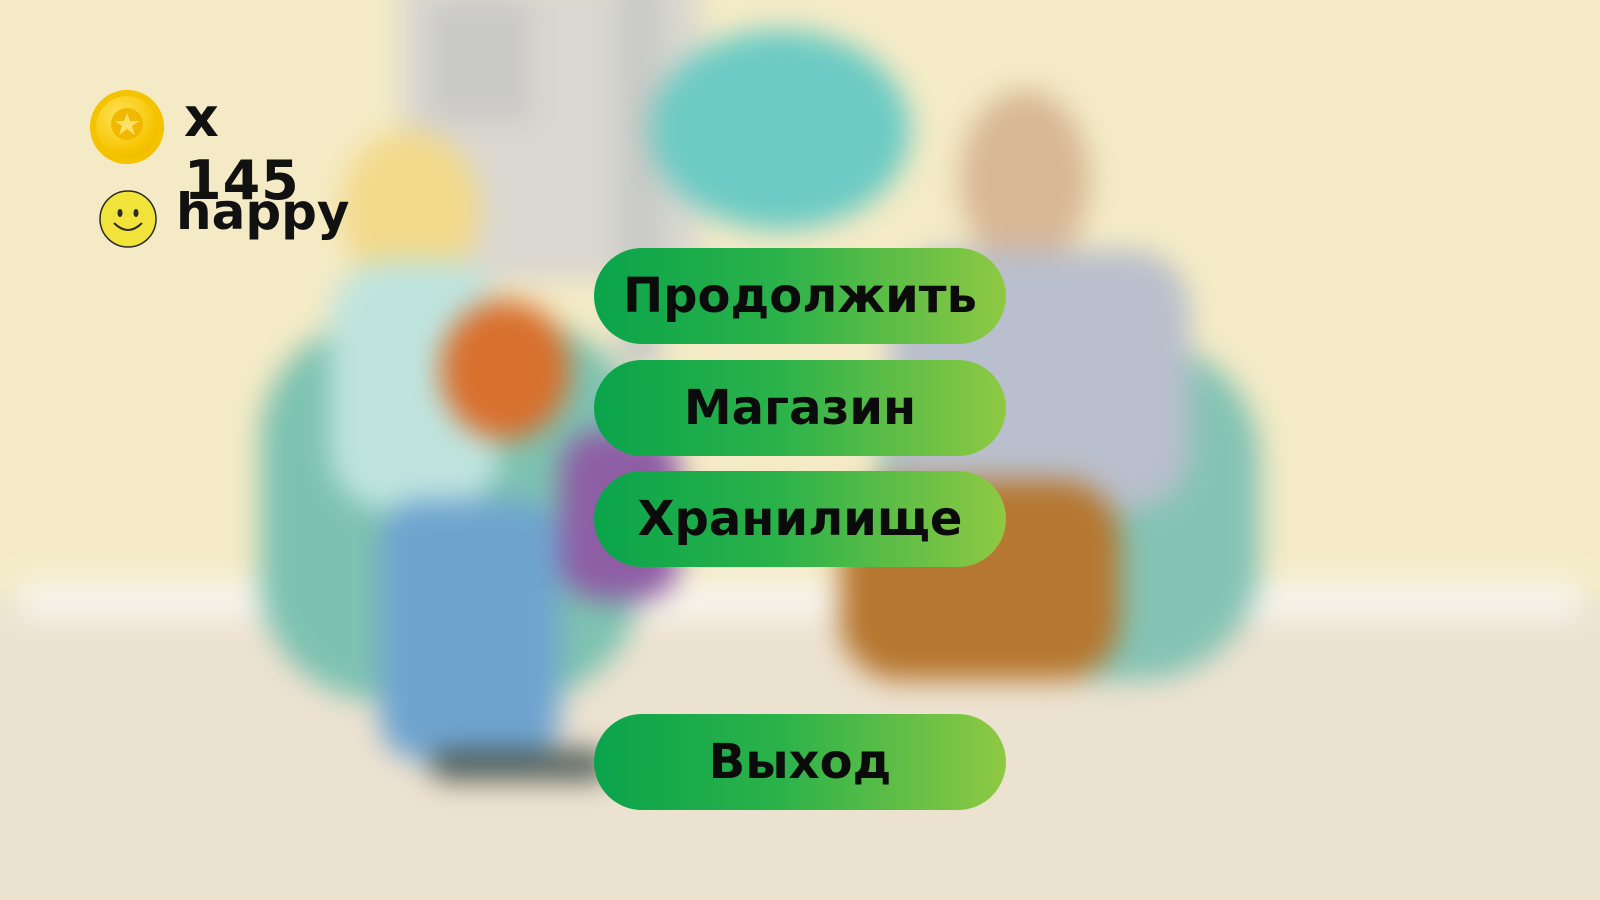 The width and height of the screenshot is (1600, 900). What do you see at coordinates (128, 219) in the screenshot?
I see `smiley-icon` at bounding box center [128, 219].